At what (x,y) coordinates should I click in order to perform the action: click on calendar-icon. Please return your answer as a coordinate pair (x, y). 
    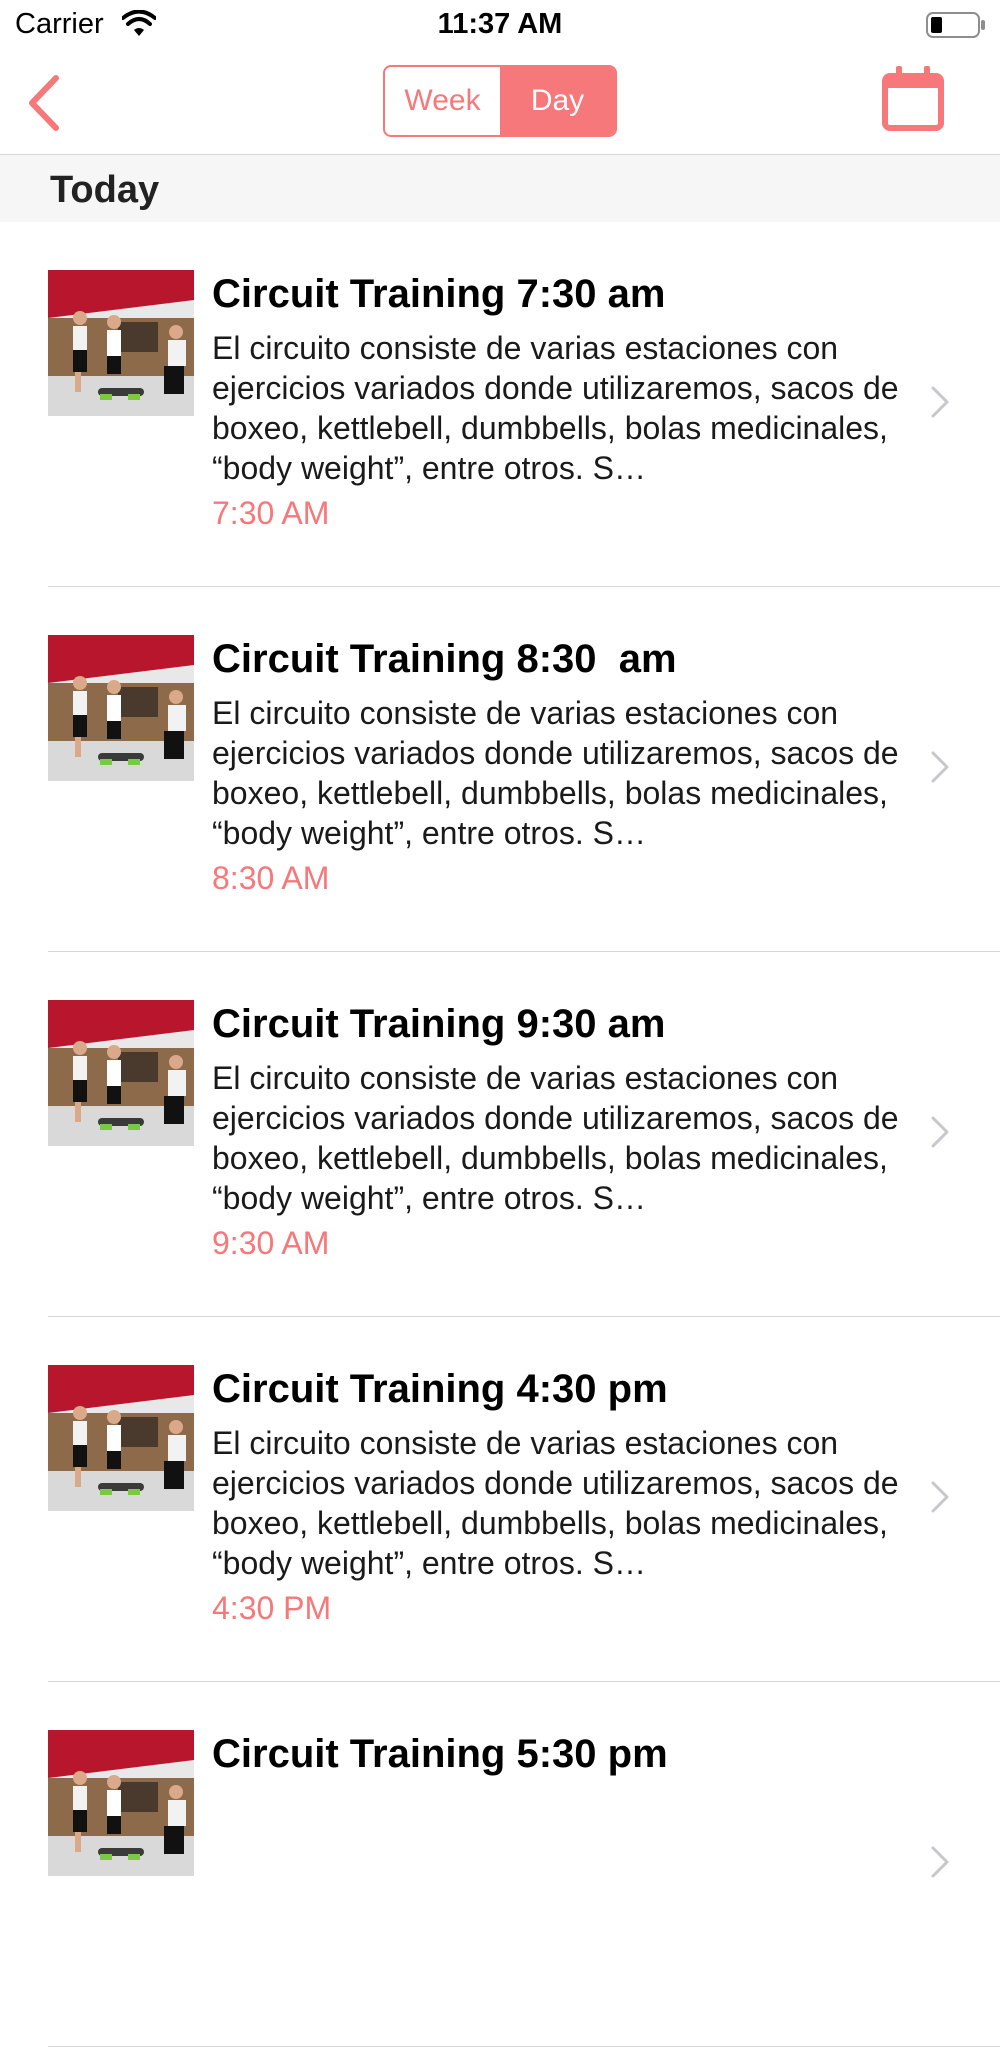
    Looking at the image, I should click on (913, 98).